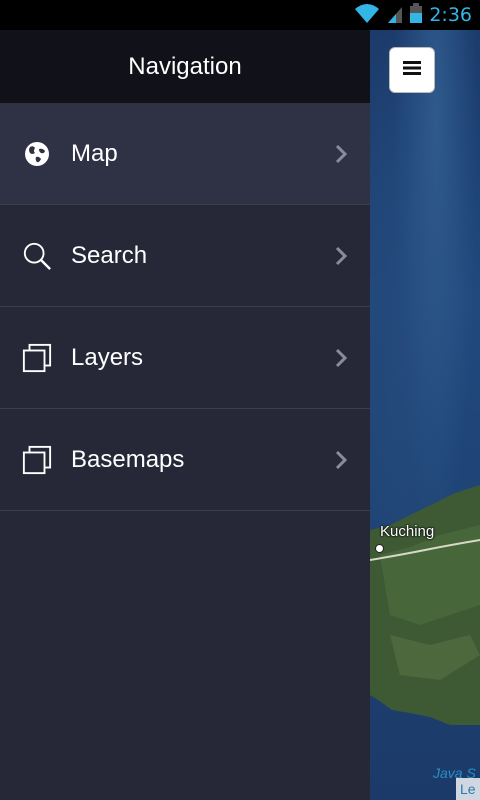 The width and height of the screenshot is (480, 800). I want to click on land-mass, so click(425, 605).